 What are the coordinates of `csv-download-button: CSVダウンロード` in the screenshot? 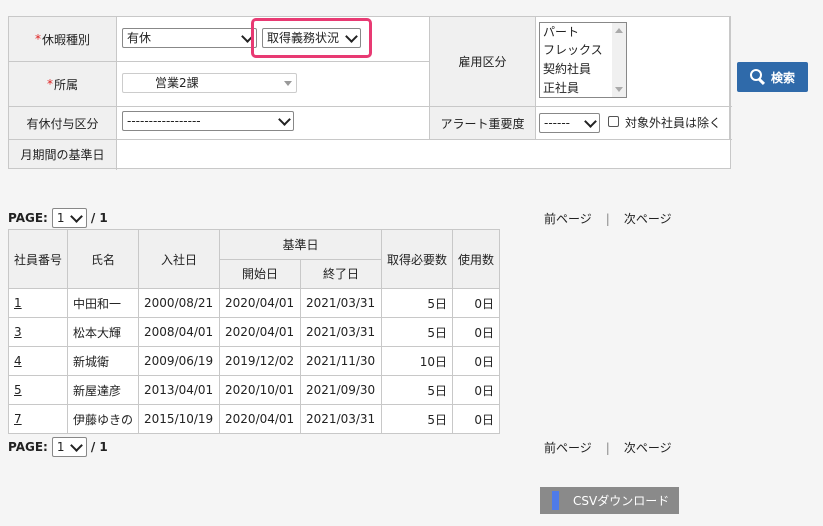 It's located at (609, 500).